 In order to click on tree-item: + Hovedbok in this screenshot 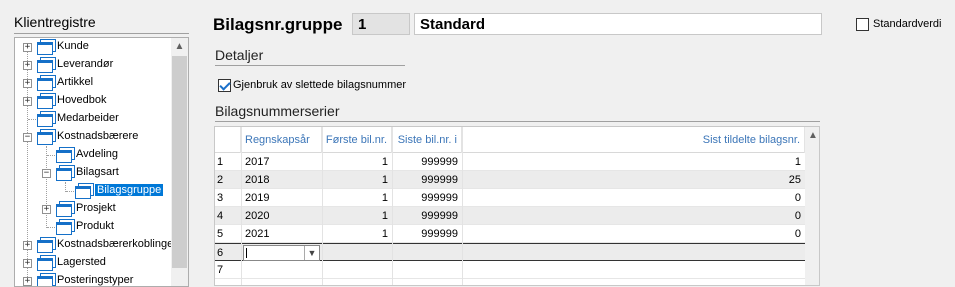, I will do `click(93, 101)`.